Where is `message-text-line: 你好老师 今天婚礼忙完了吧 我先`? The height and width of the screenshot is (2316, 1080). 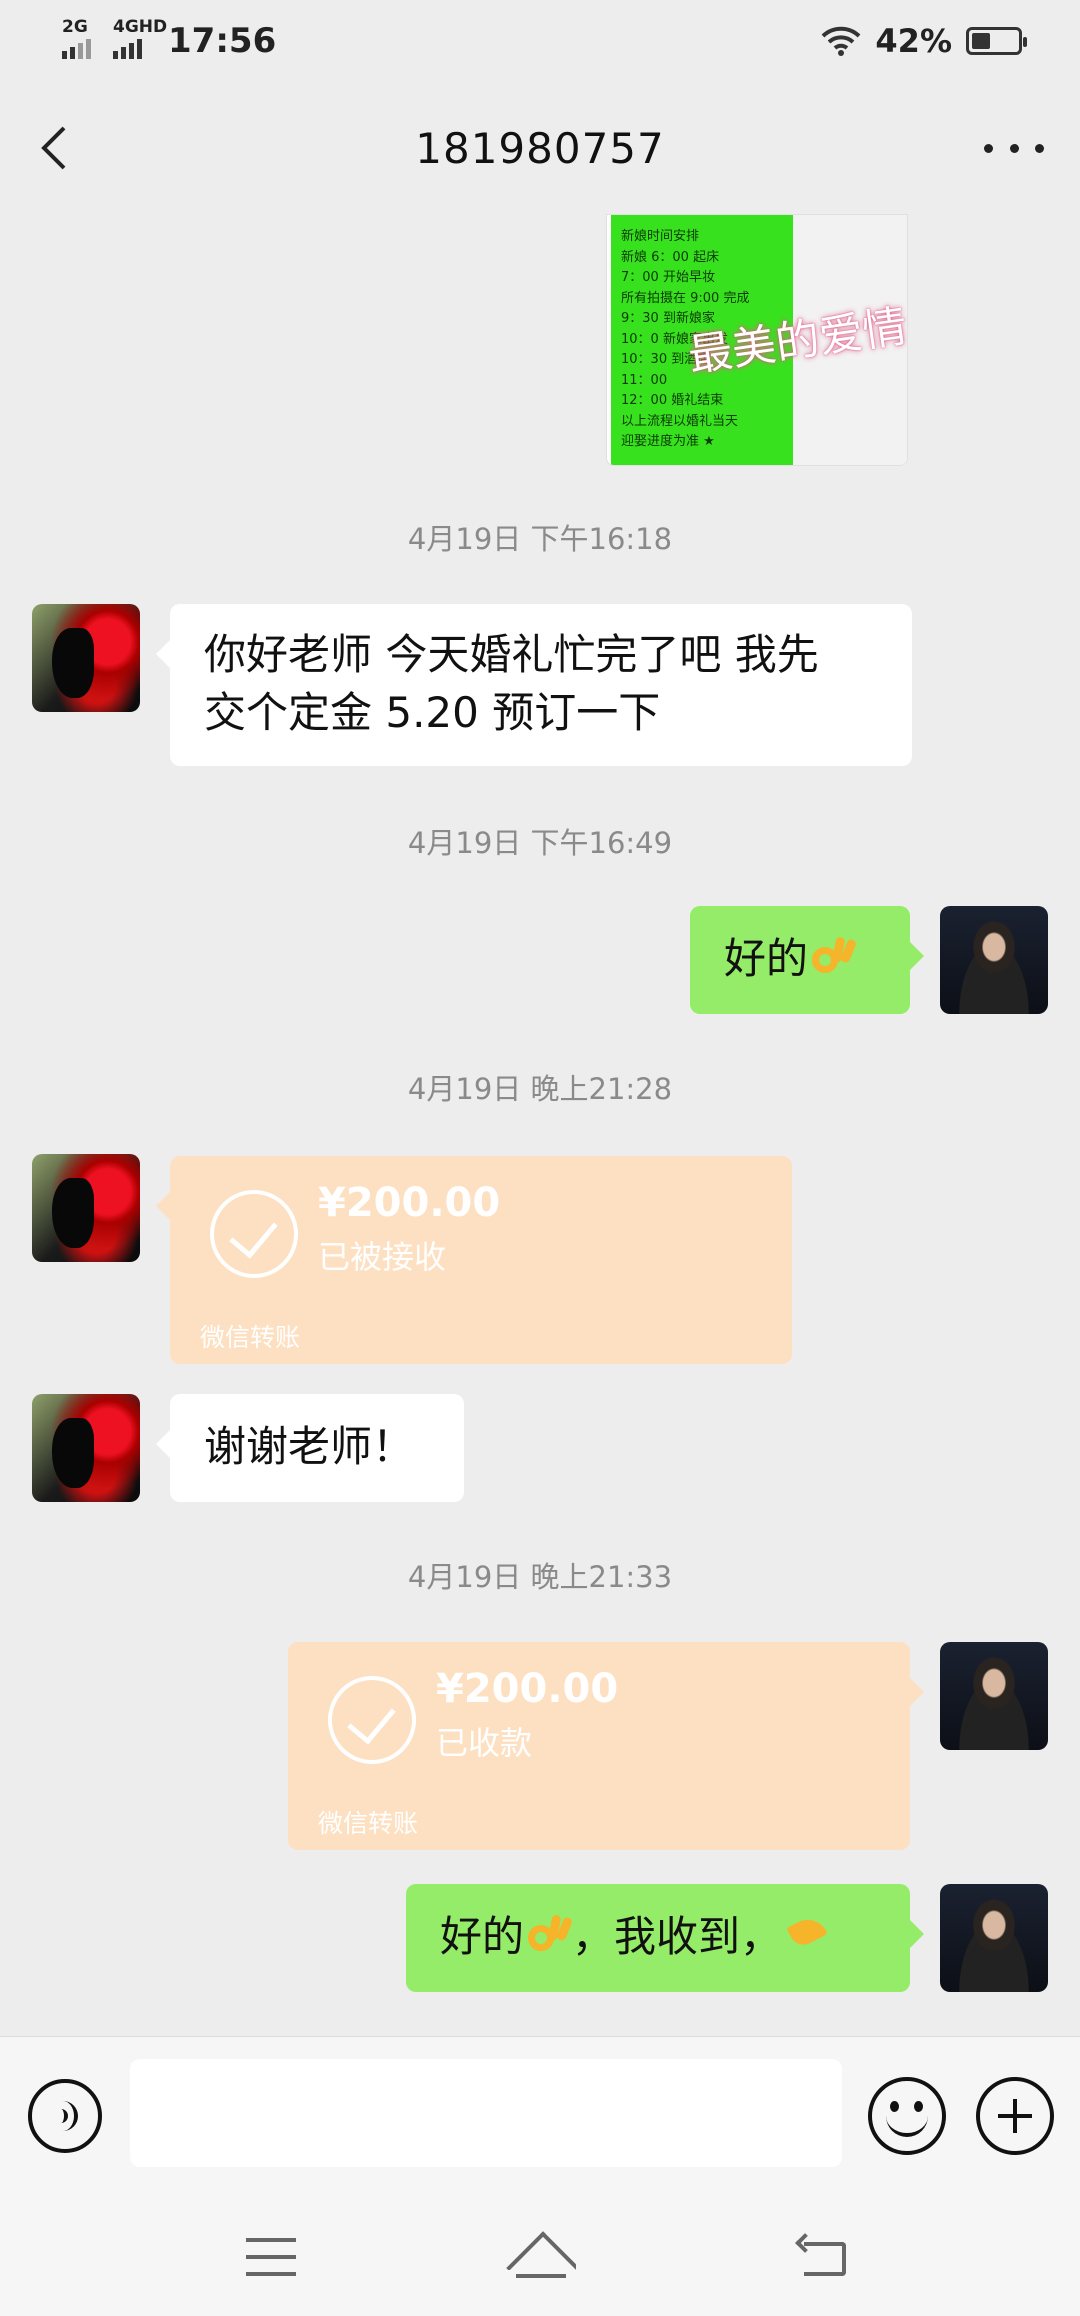
message-text-line: 你好老师 今天婚礼忙完了吧 我先 is located at coordinates (511, 654).